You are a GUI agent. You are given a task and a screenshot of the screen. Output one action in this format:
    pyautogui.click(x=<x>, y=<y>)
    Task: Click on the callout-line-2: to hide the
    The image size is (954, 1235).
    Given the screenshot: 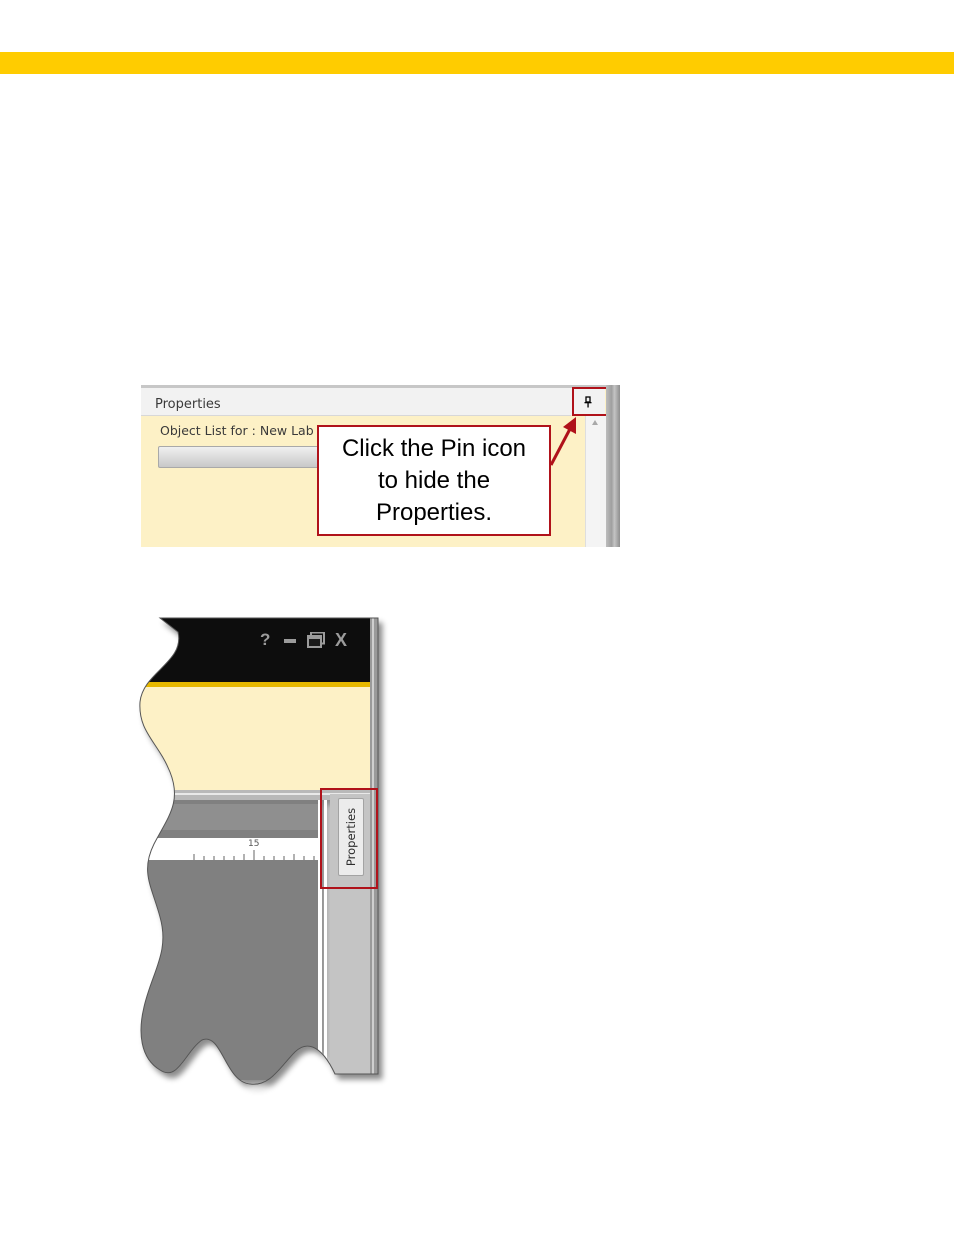 What is the action you would take?
    pyautogui.click(x=434, y=480)
    